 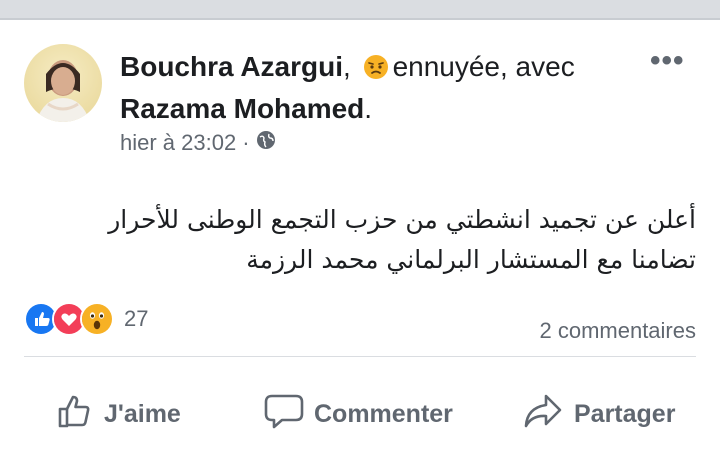 I want to click on reaction-count: 27, so click(x=136, y=319).